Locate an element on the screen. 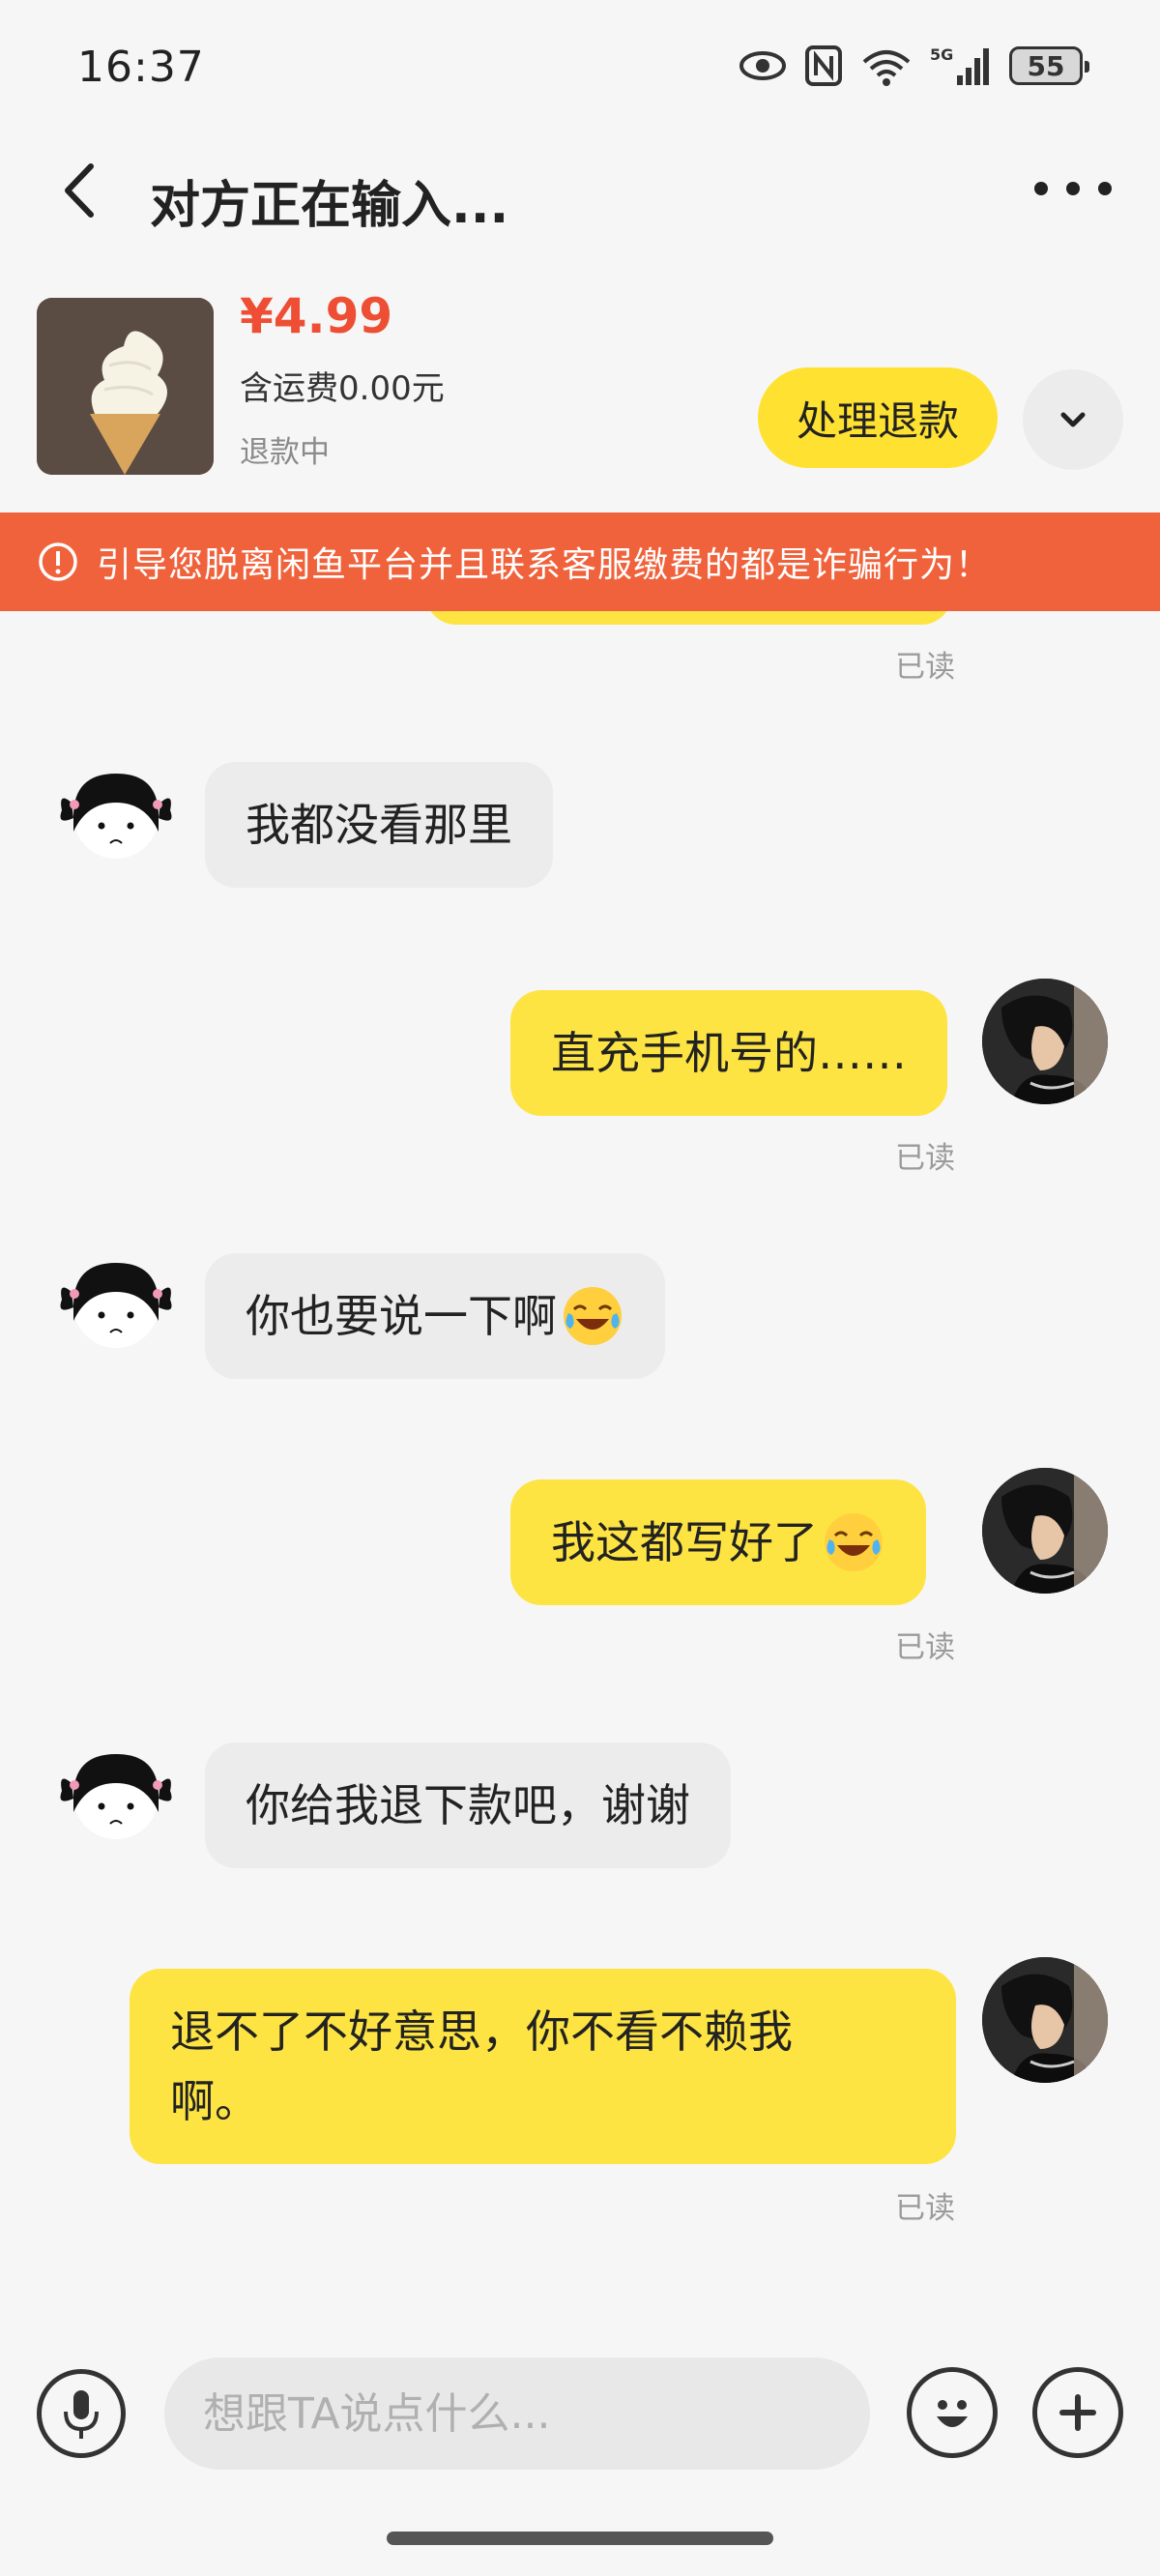 This screenshot has width=1160, height=2576. input-bar is located at coordinates (580, 2417).